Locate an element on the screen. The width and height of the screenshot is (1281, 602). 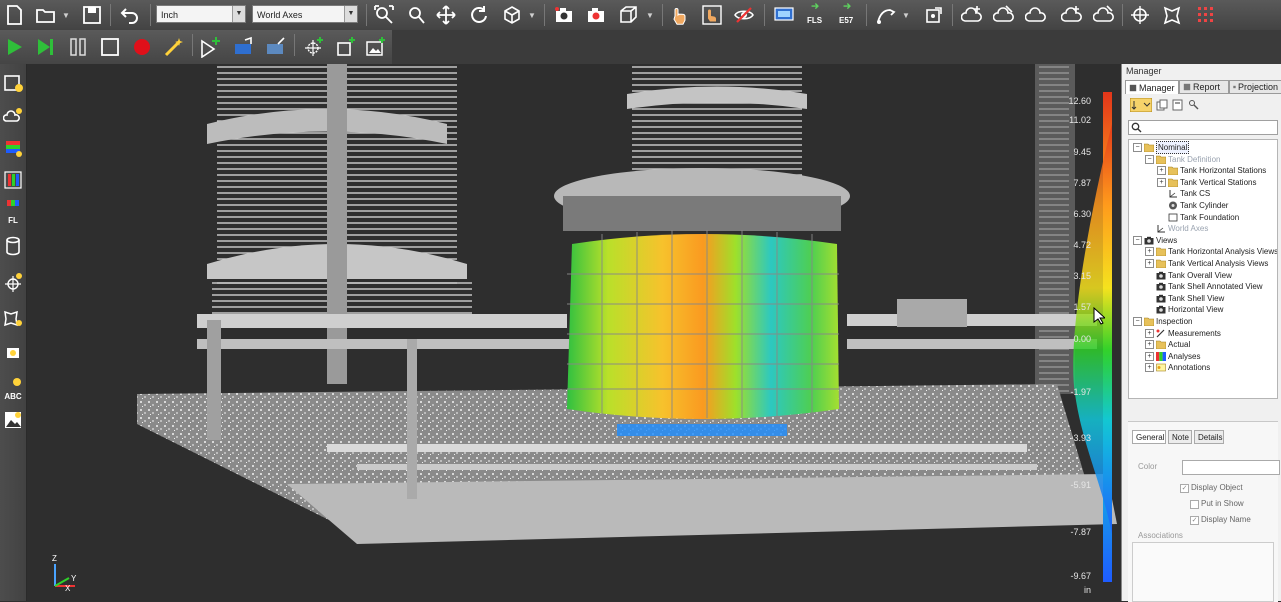
record-icon is located at coordinates (142, 47).